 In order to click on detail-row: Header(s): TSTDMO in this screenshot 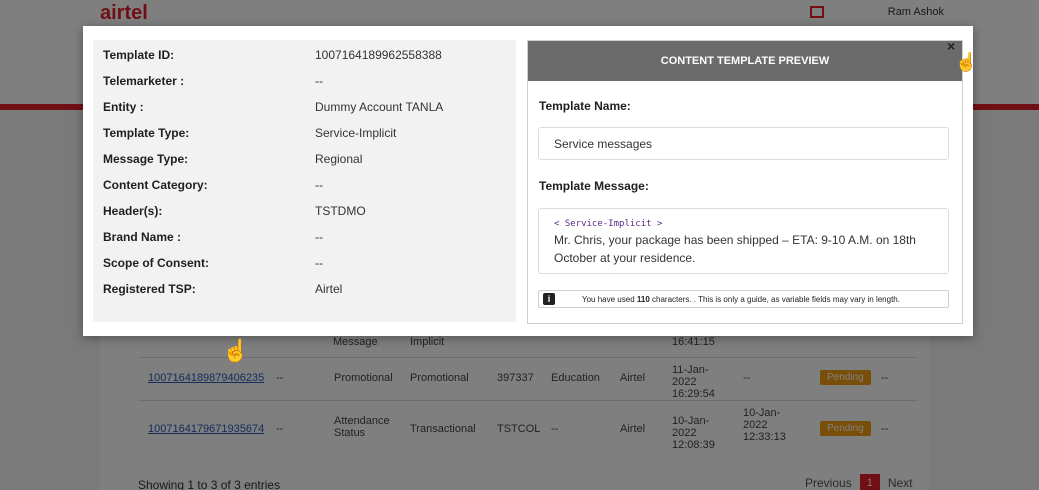, I will do `click(304, 217)`.